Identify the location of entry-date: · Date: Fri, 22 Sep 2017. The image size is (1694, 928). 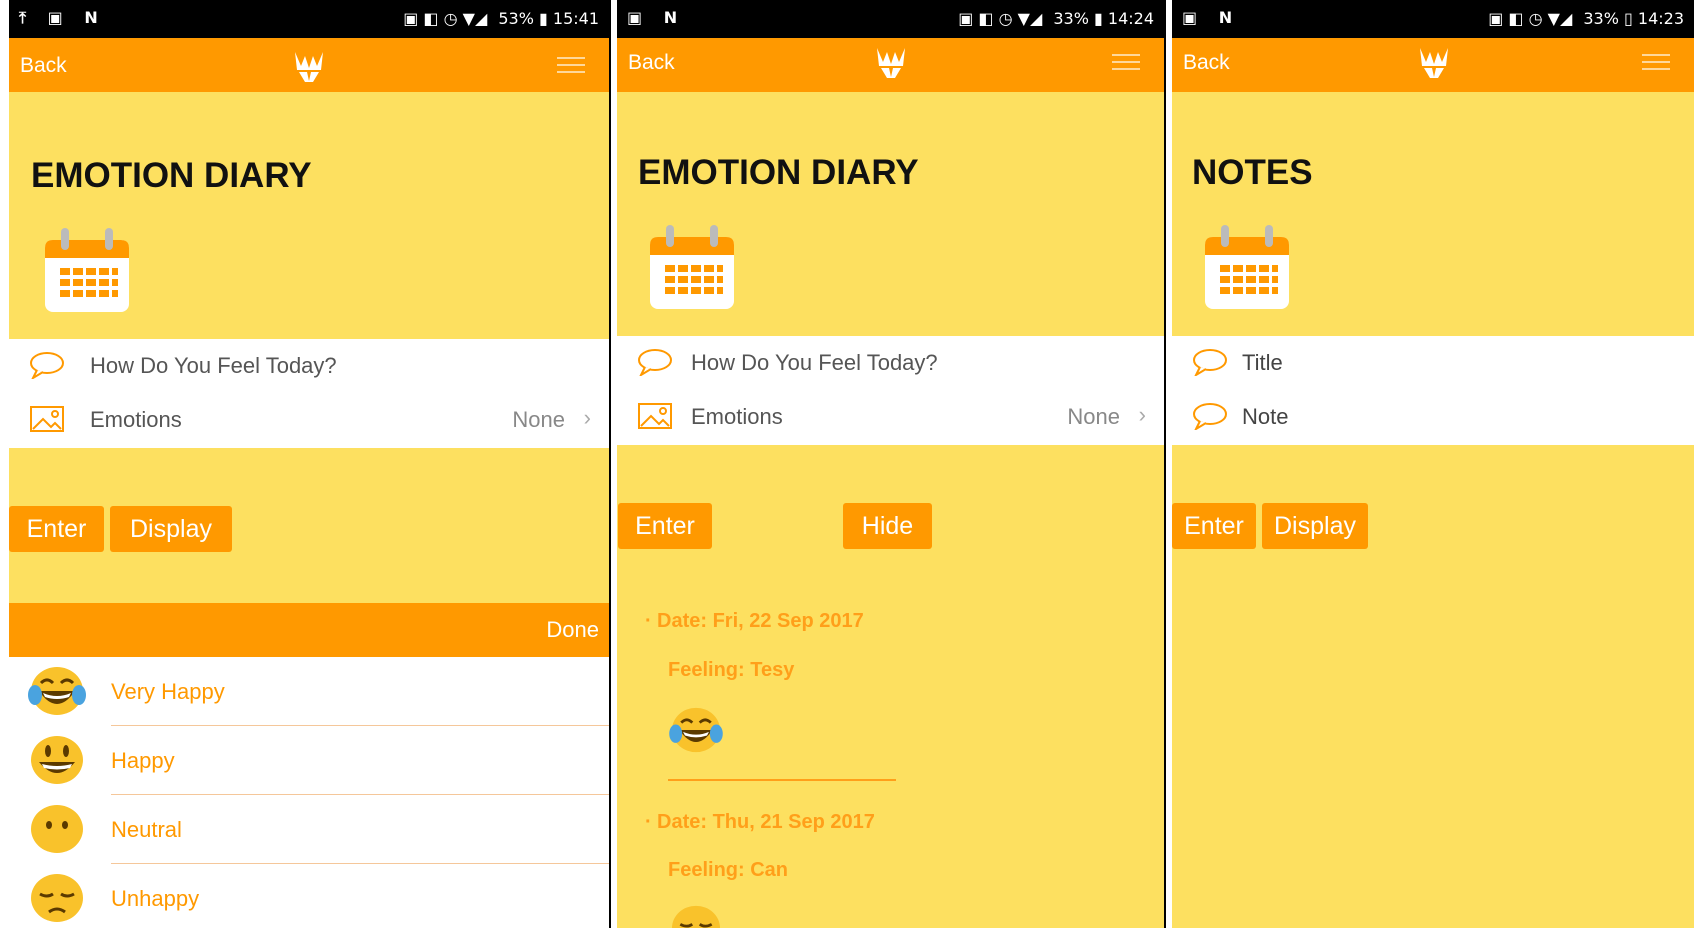
(754, 621).